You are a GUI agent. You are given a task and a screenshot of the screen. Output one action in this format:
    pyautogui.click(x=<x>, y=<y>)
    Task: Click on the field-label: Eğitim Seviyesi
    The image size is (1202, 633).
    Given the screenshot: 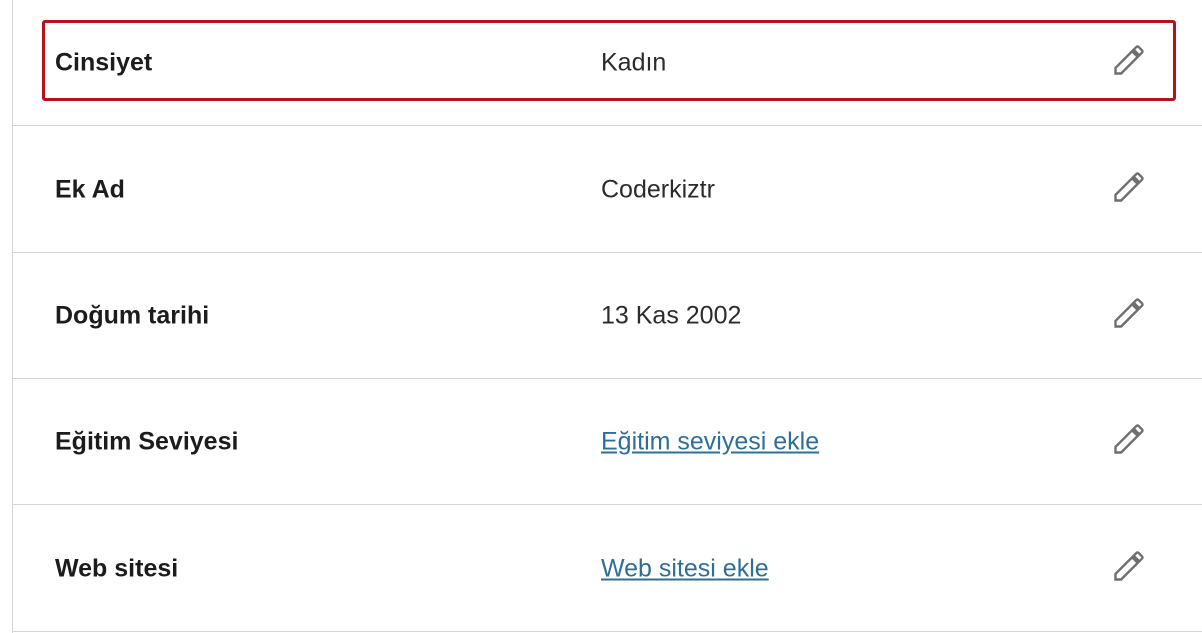 What is the action you would take?
    pyautogui.click(x=147, y=441)
    